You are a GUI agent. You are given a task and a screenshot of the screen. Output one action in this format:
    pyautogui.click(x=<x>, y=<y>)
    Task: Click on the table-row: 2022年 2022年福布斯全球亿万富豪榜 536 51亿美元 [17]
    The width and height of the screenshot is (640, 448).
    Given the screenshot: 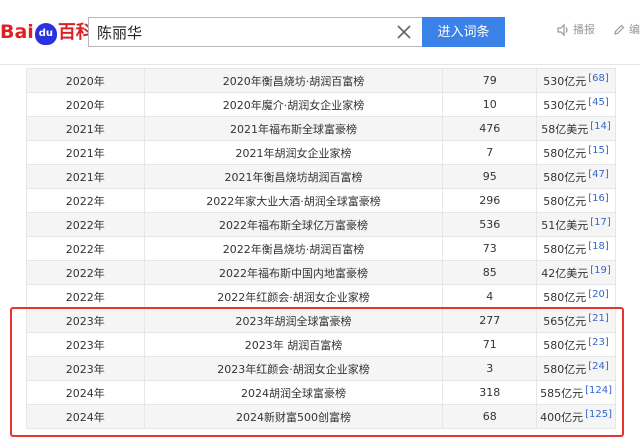 What is the action you would take?
    pyautogui.click(x=321, y=224)
    